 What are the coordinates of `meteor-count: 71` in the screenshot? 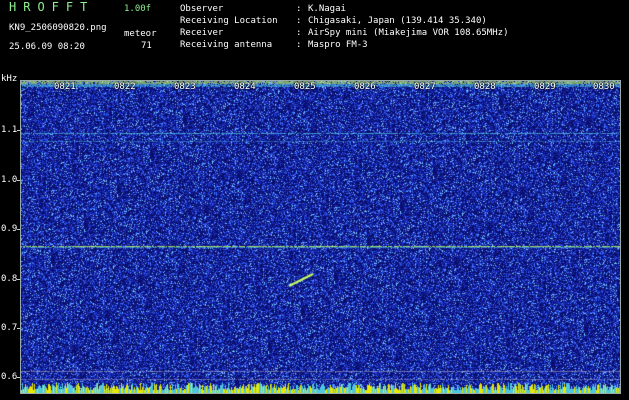 It's located at (146, 46).